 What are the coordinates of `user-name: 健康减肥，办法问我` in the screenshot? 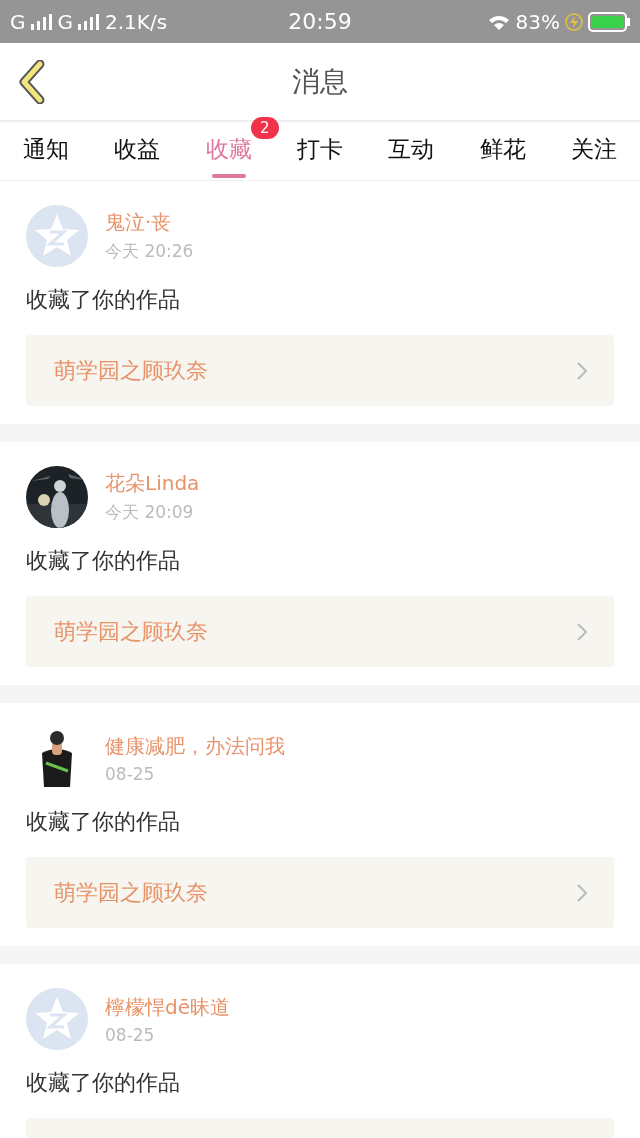 It's located at (195, 746).